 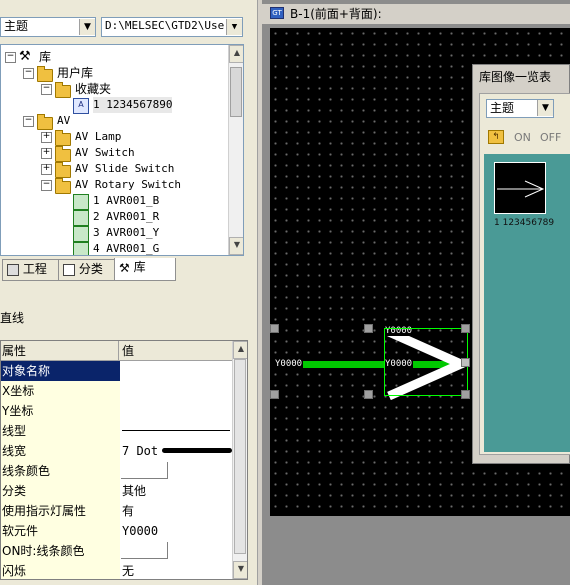 I want to click on wrench-hammer-icon: ⚒, so click(x=25, y=56).